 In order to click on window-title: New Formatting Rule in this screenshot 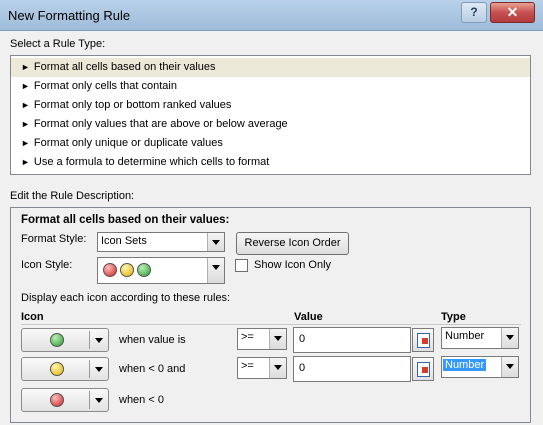, I will do `click(69, 15)`.